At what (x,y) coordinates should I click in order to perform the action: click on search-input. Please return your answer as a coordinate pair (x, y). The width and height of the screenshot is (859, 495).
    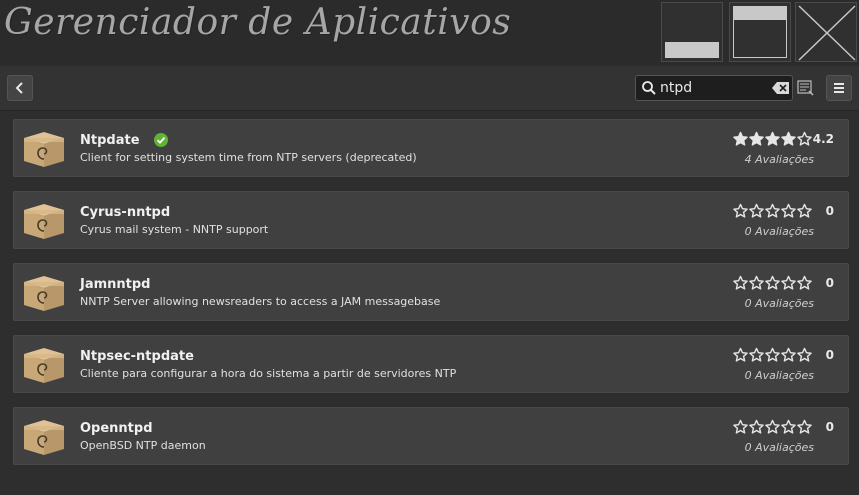
    Looking at the image, I should click on (715, 88).